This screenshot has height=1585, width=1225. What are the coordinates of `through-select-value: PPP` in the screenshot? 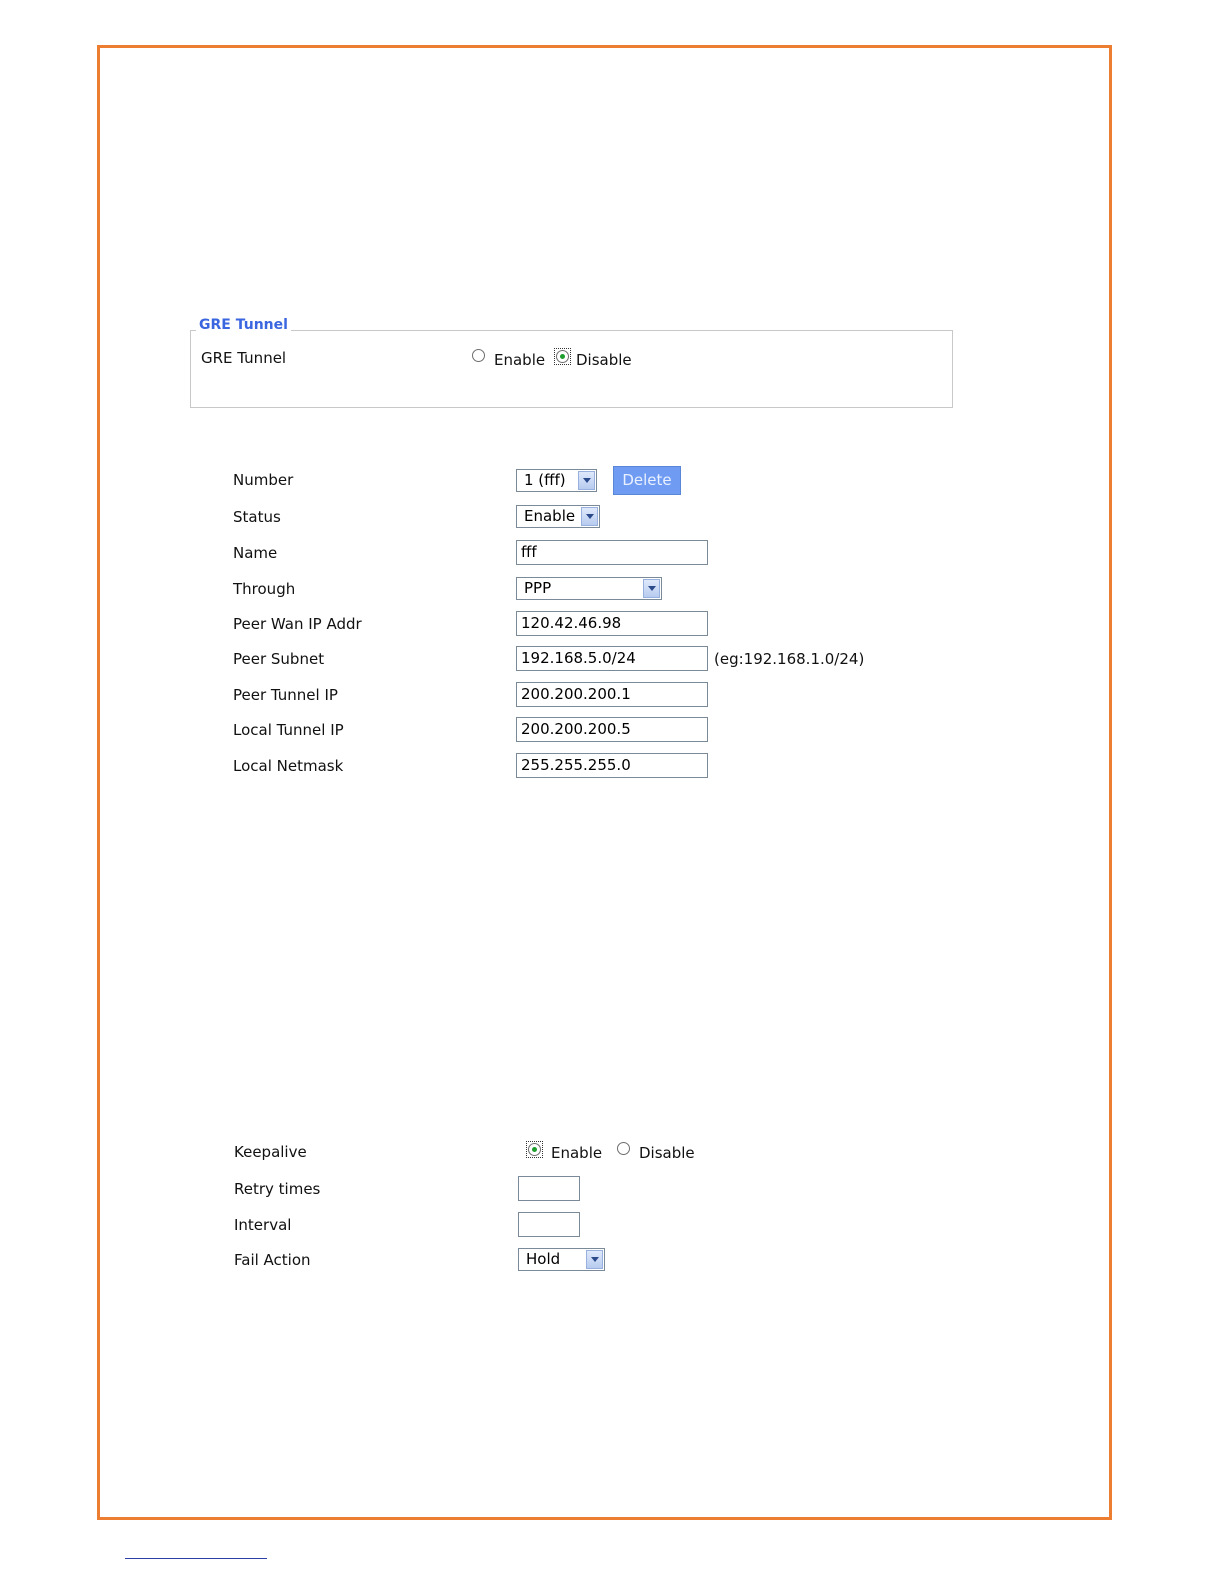 It's located at (538, 588).